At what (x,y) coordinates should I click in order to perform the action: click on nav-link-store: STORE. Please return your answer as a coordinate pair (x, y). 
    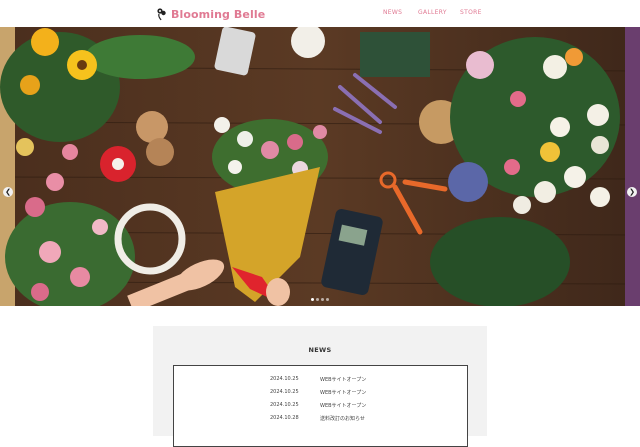
    Looking at the image, I should click on (471, 12).